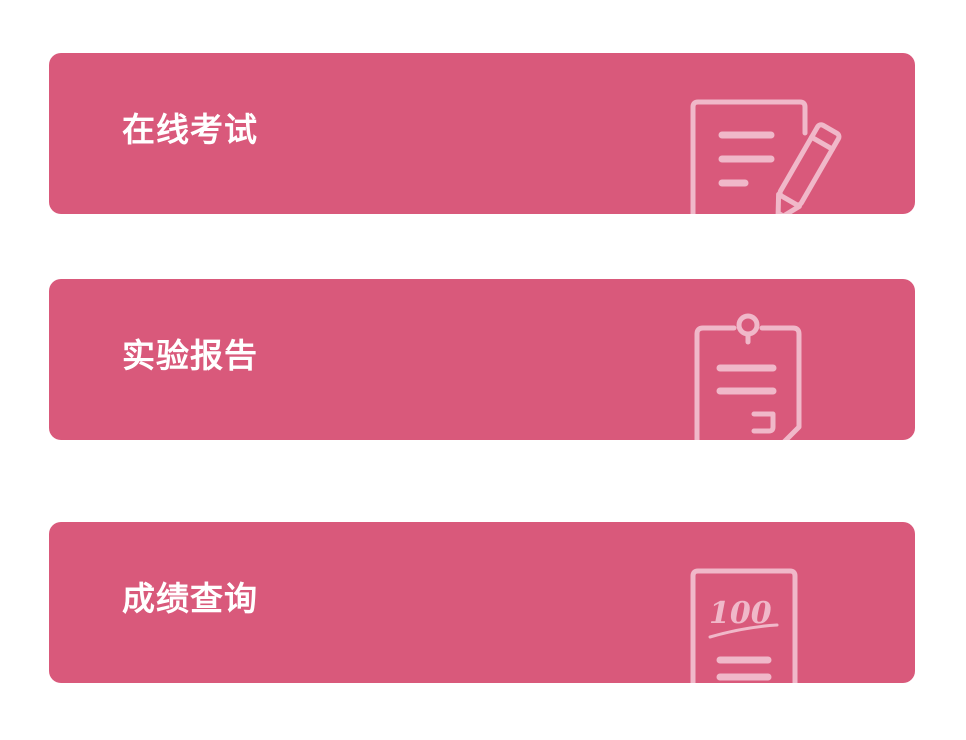  Describe the element at coordinates (769, 602) in the screenshot. I see `score-100-sheet-icon: 100` at that location.